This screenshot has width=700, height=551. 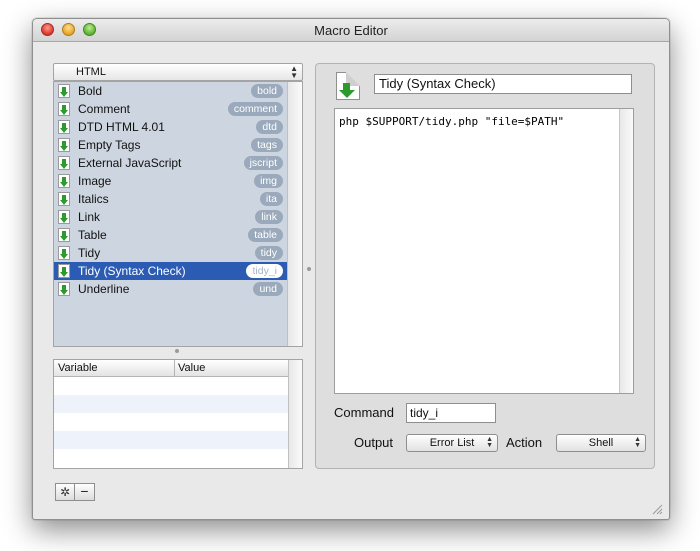 I want to click on macro-list-item: Link link, so click(x=170, y=217).